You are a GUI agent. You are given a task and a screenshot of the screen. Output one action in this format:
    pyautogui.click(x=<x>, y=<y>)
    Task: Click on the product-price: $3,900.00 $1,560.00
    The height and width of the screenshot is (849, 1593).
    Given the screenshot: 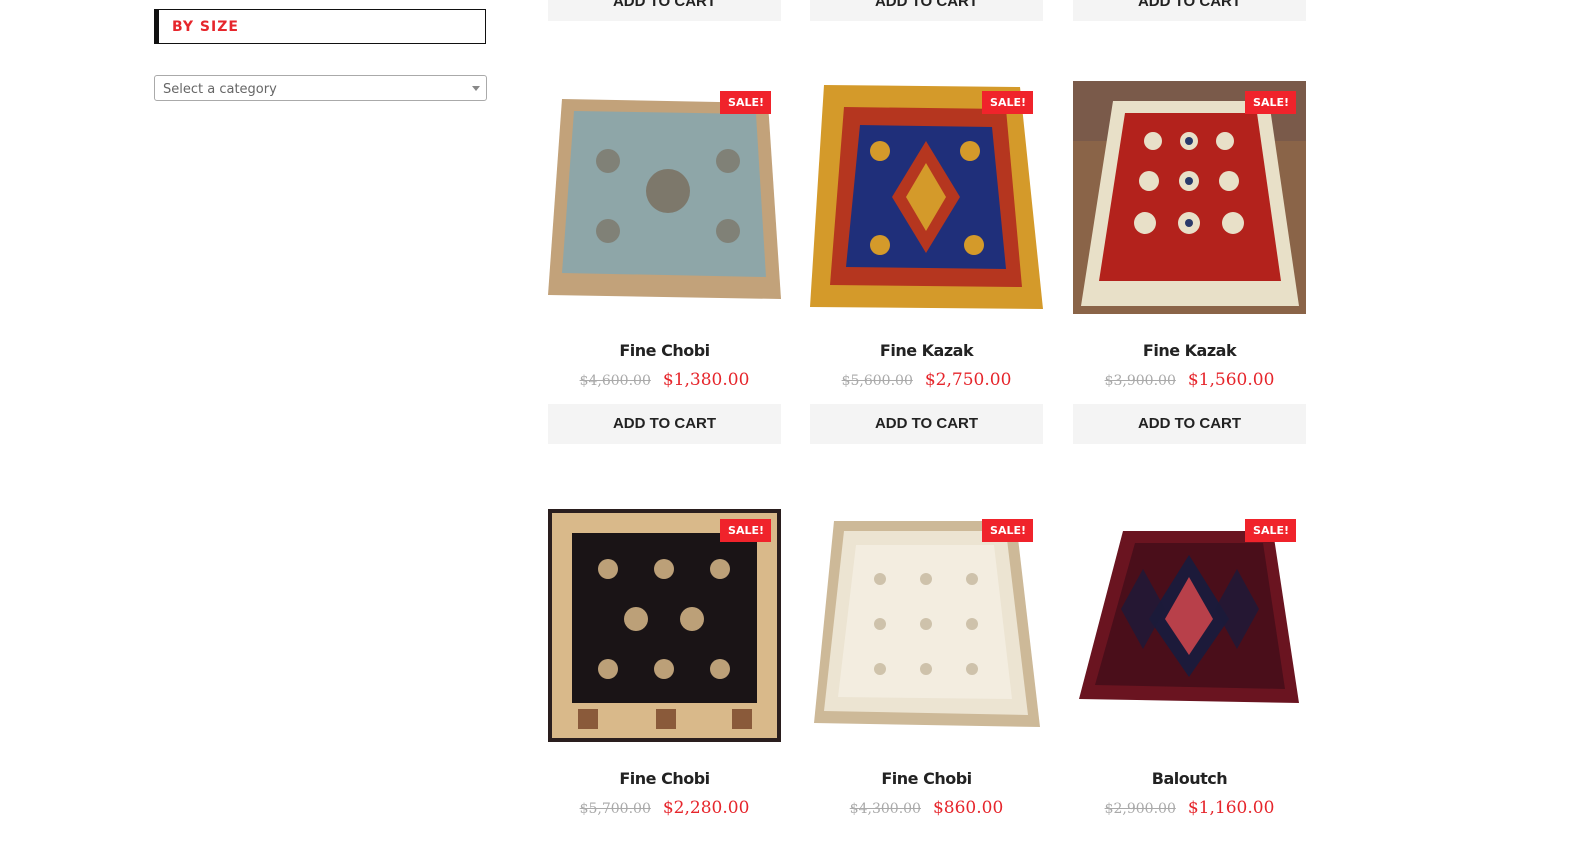 What is the action you would take?
    pyautogui.click(x=1189, y=380)
    